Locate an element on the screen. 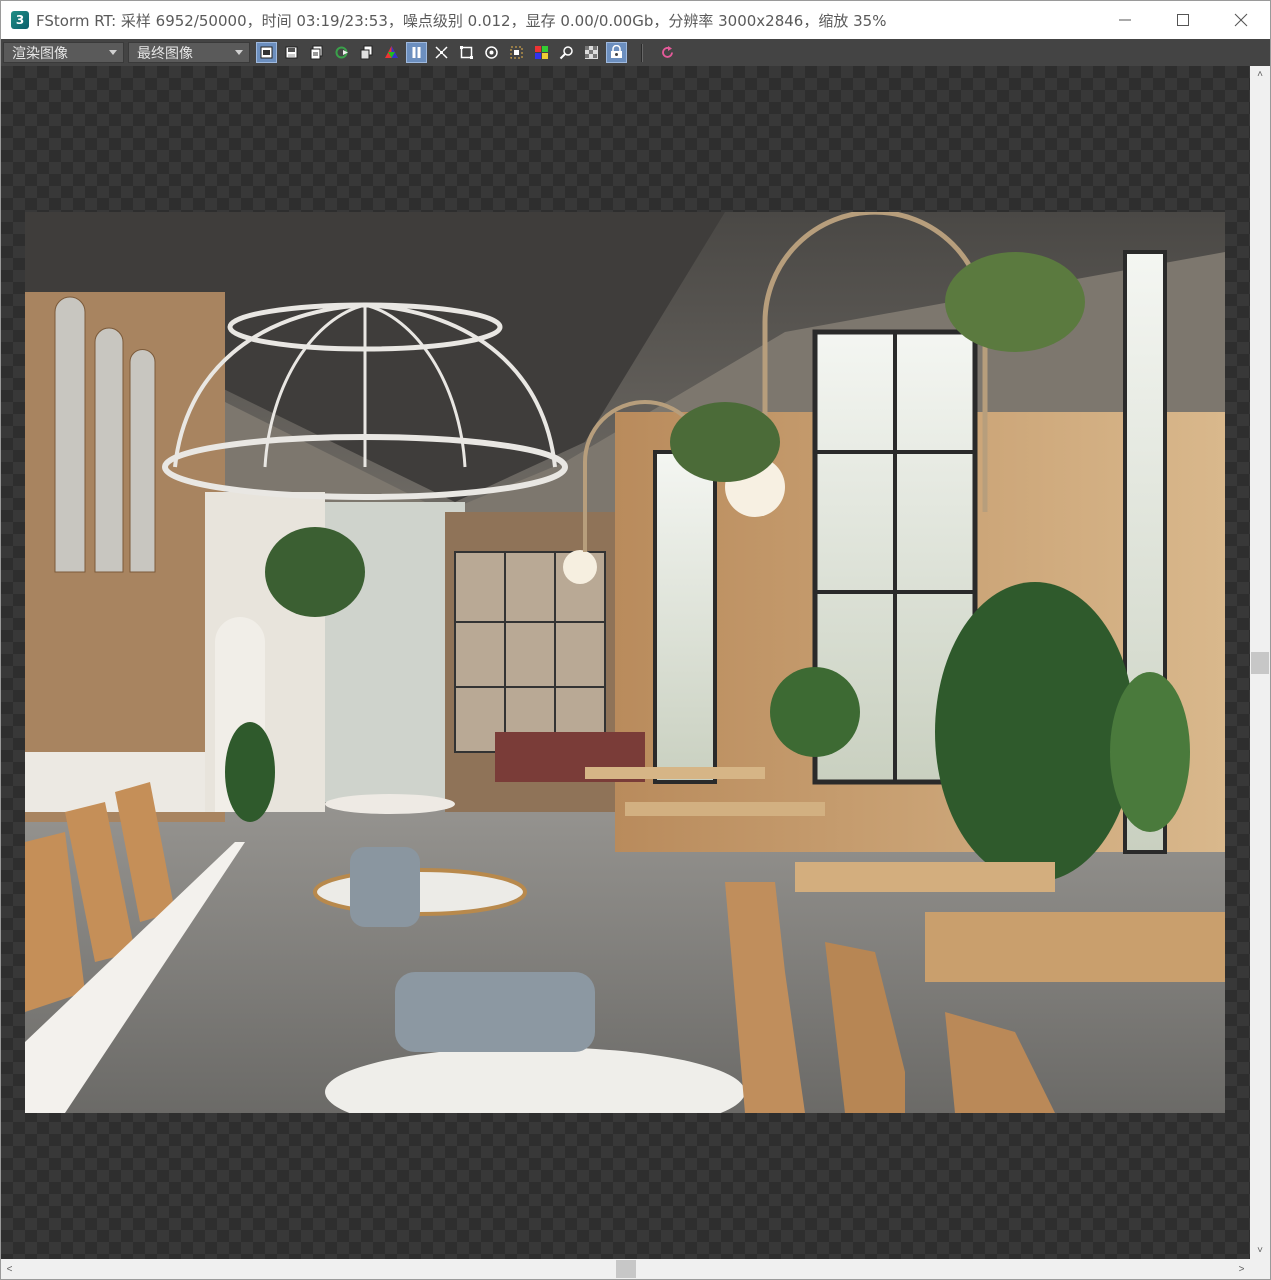  focus-target-icon is located at coordinates (491, 52).